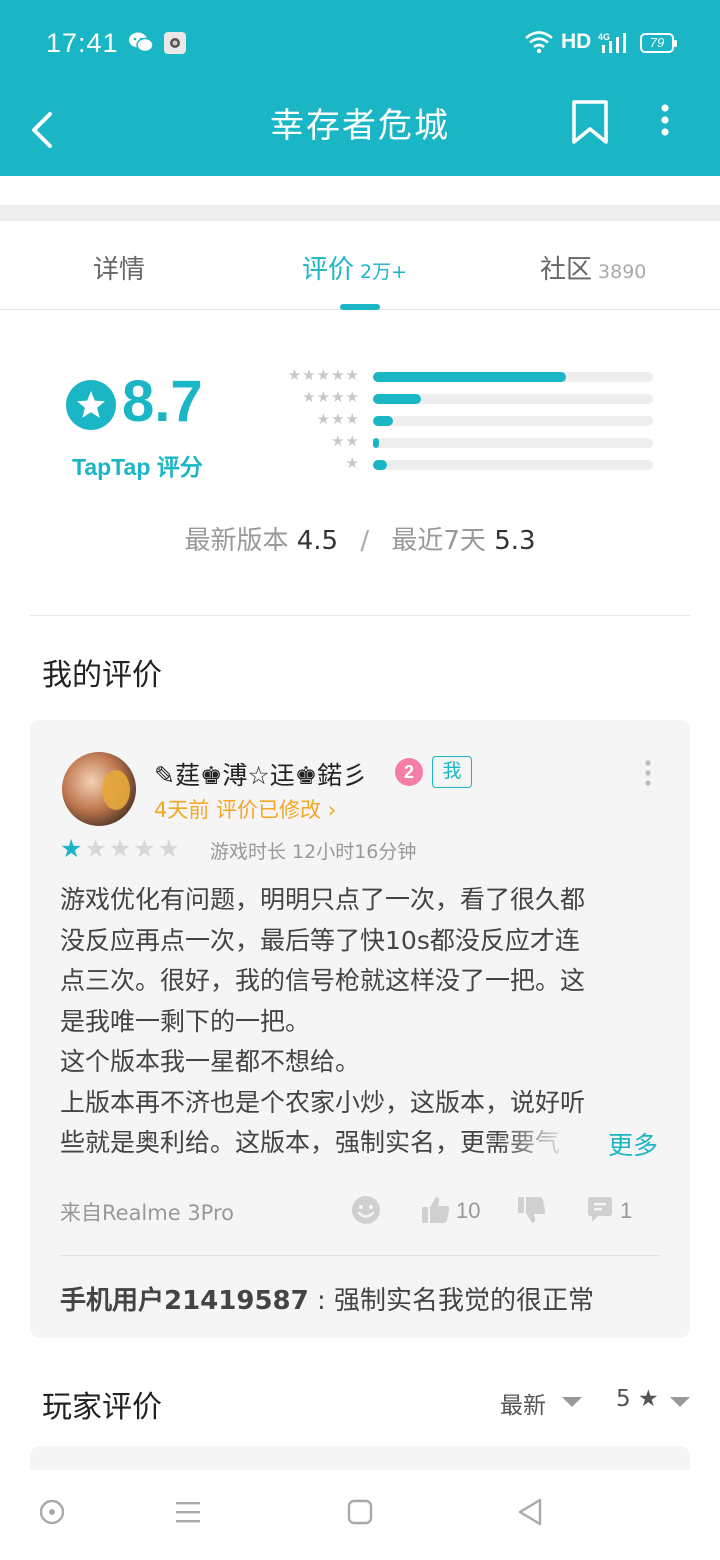 The width and height of the screenshot is (720, 1560). I want to click on username: ✎莛♚溥☆迋♚鍩彡, so click(260, 774).